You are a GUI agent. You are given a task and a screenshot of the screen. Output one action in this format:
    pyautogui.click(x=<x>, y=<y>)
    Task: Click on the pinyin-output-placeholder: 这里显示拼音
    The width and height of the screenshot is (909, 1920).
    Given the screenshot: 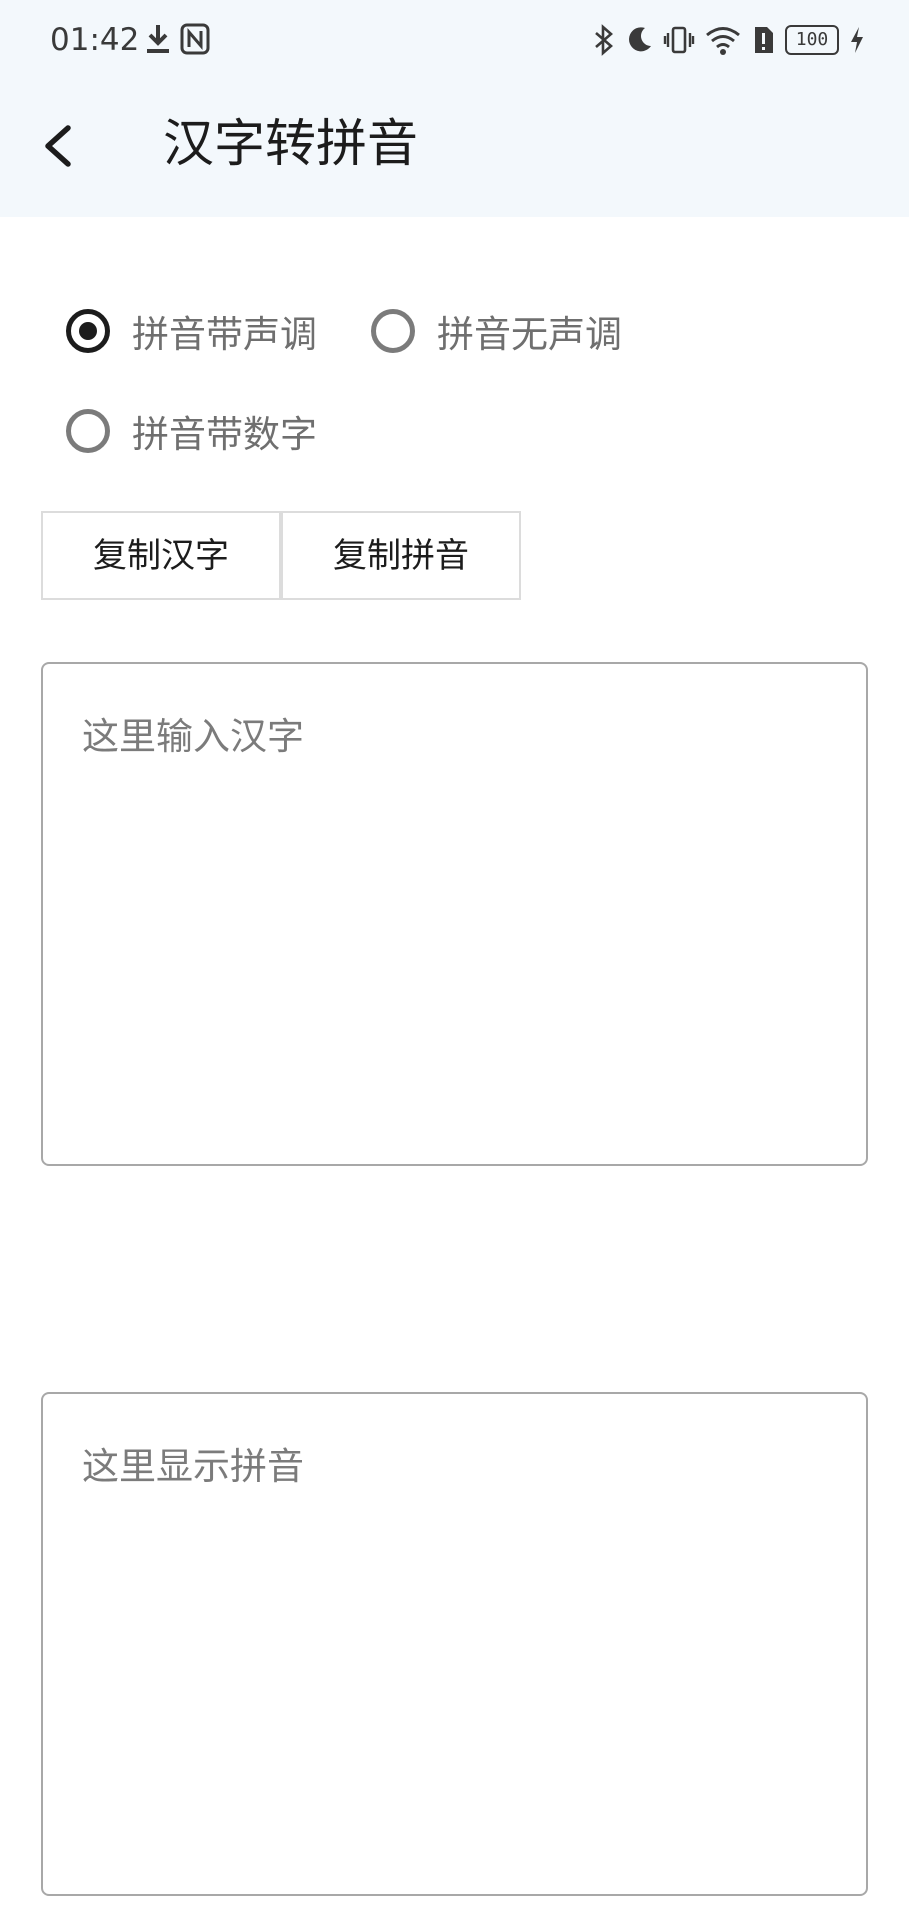 What is the action you would take?
    pyautogui.click(x=193, y=1466)
    